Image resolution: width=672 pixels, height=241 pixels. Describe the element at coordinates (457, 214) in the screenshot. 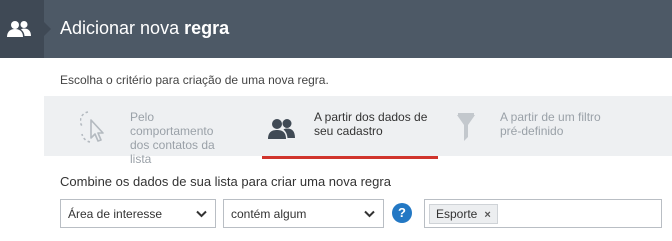

I see `tag-label: Esporte` at that location.